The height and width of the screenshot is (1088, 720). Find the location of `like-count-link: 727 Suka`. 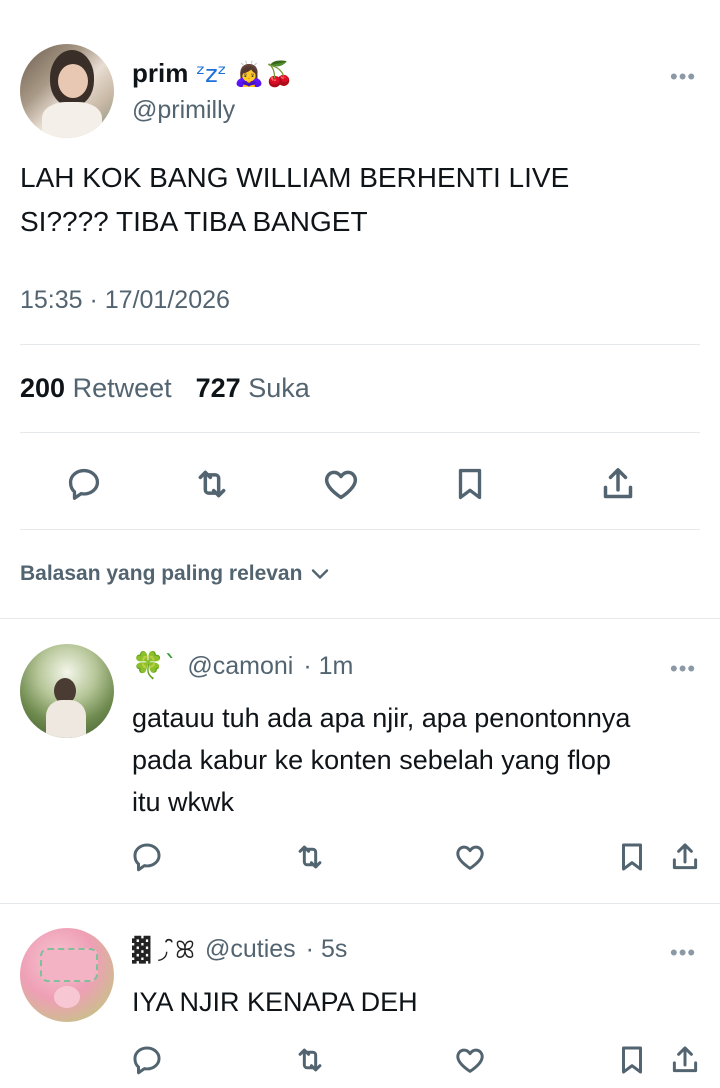

like-count-link: 727 Suka is located at coordinates (253, 388).